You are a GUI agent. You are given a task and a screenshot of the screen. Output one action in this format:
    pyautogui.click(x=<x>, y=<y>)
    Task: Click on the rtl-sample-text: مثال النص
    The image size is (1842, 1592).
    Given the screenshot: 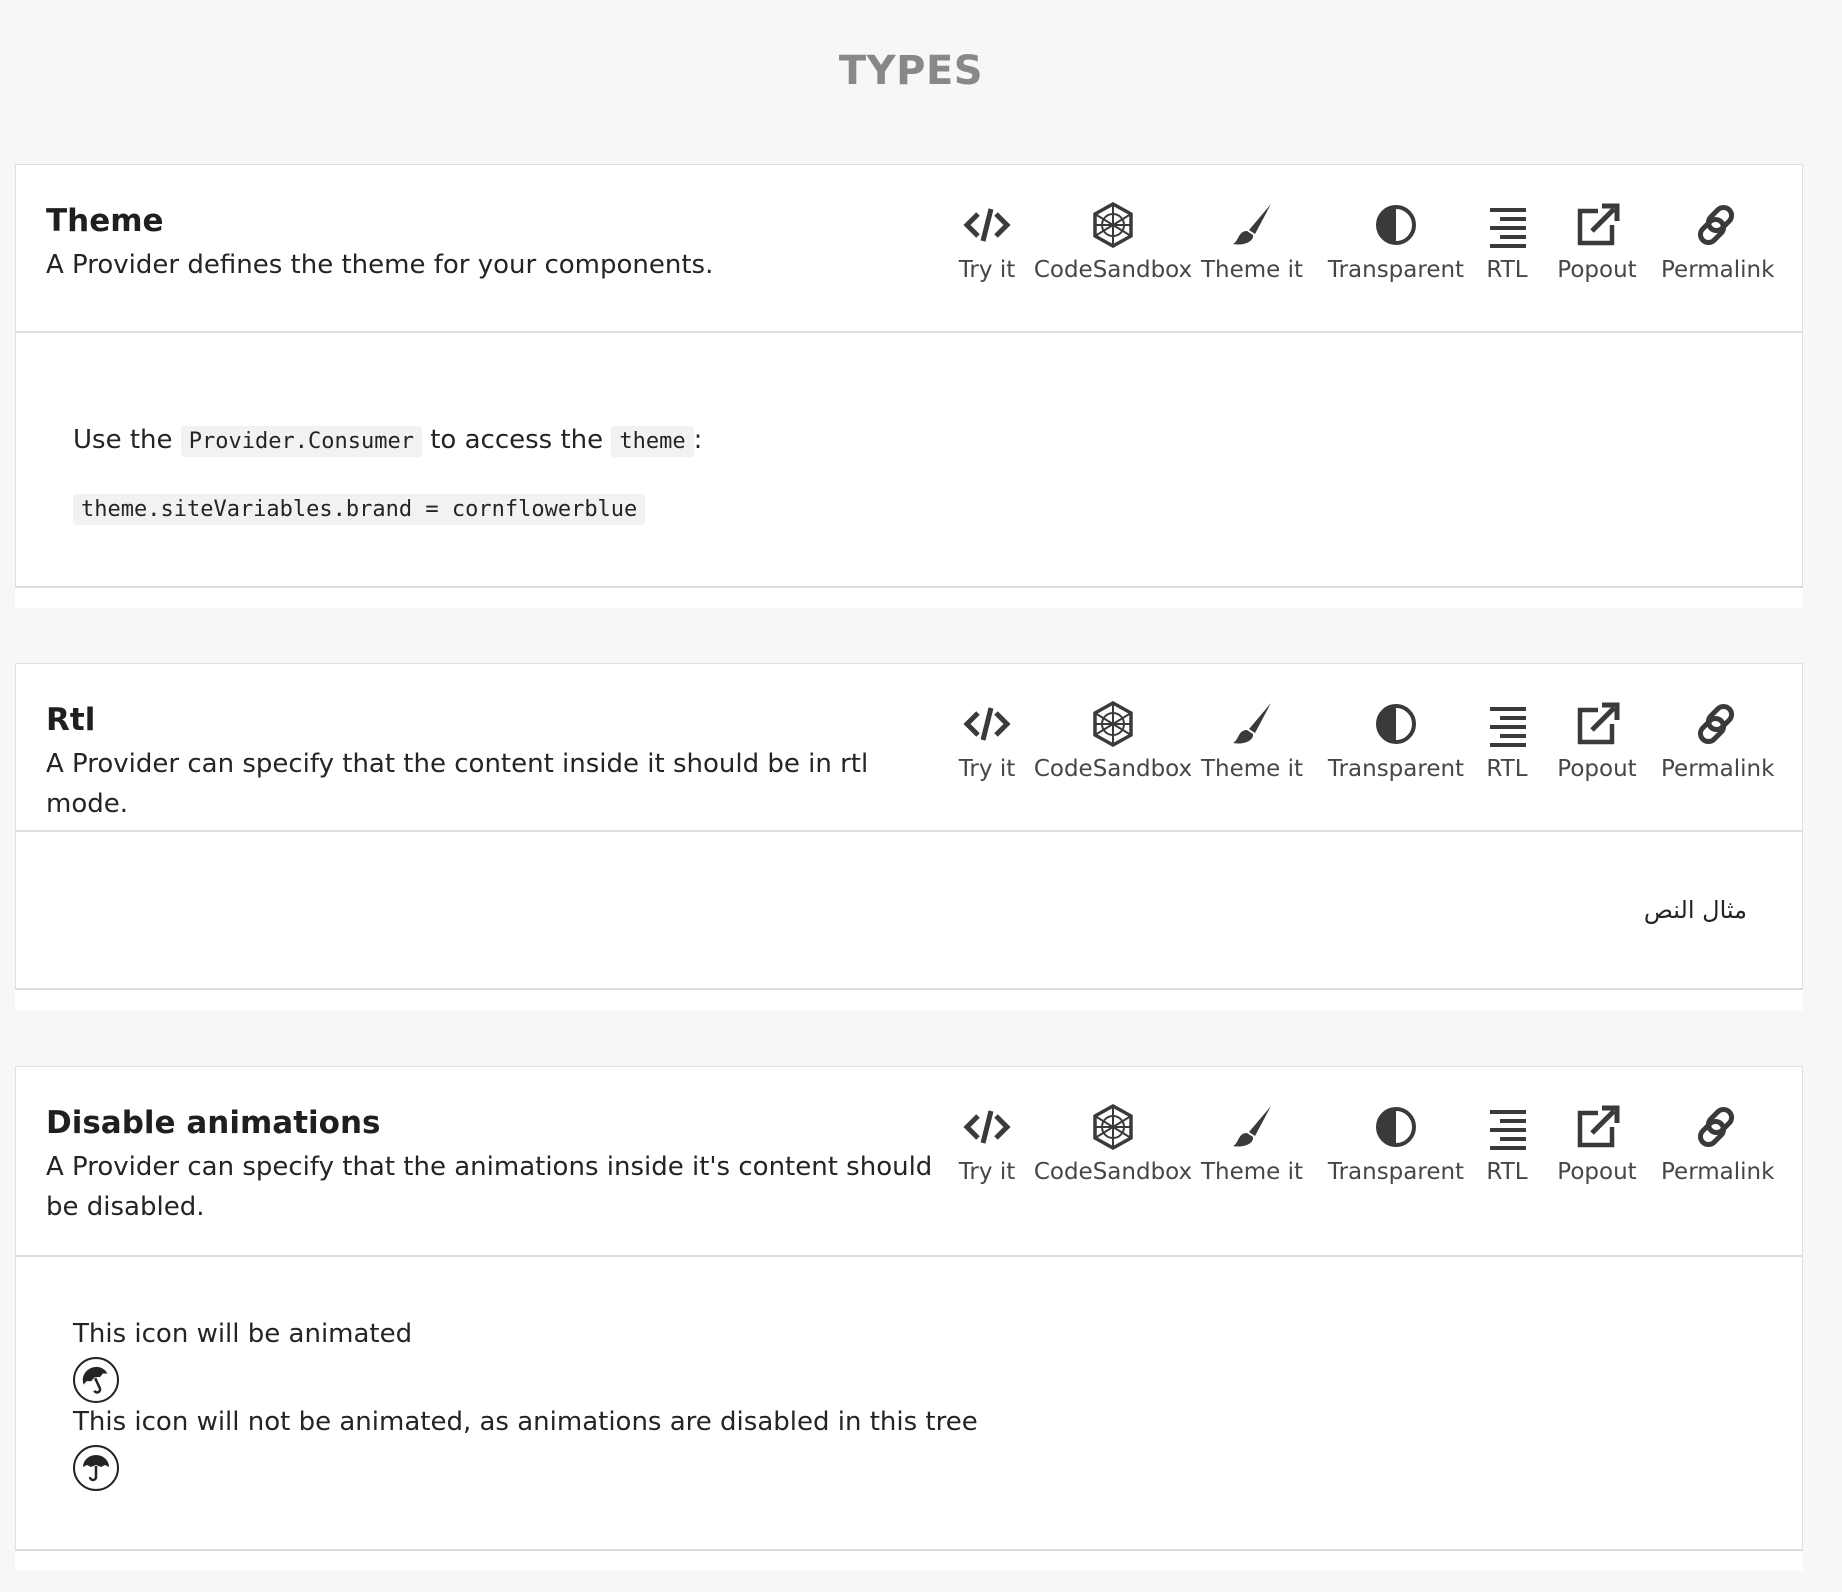 What is the action you would take?
    pyautogui.click(x=1695, y=910)
    